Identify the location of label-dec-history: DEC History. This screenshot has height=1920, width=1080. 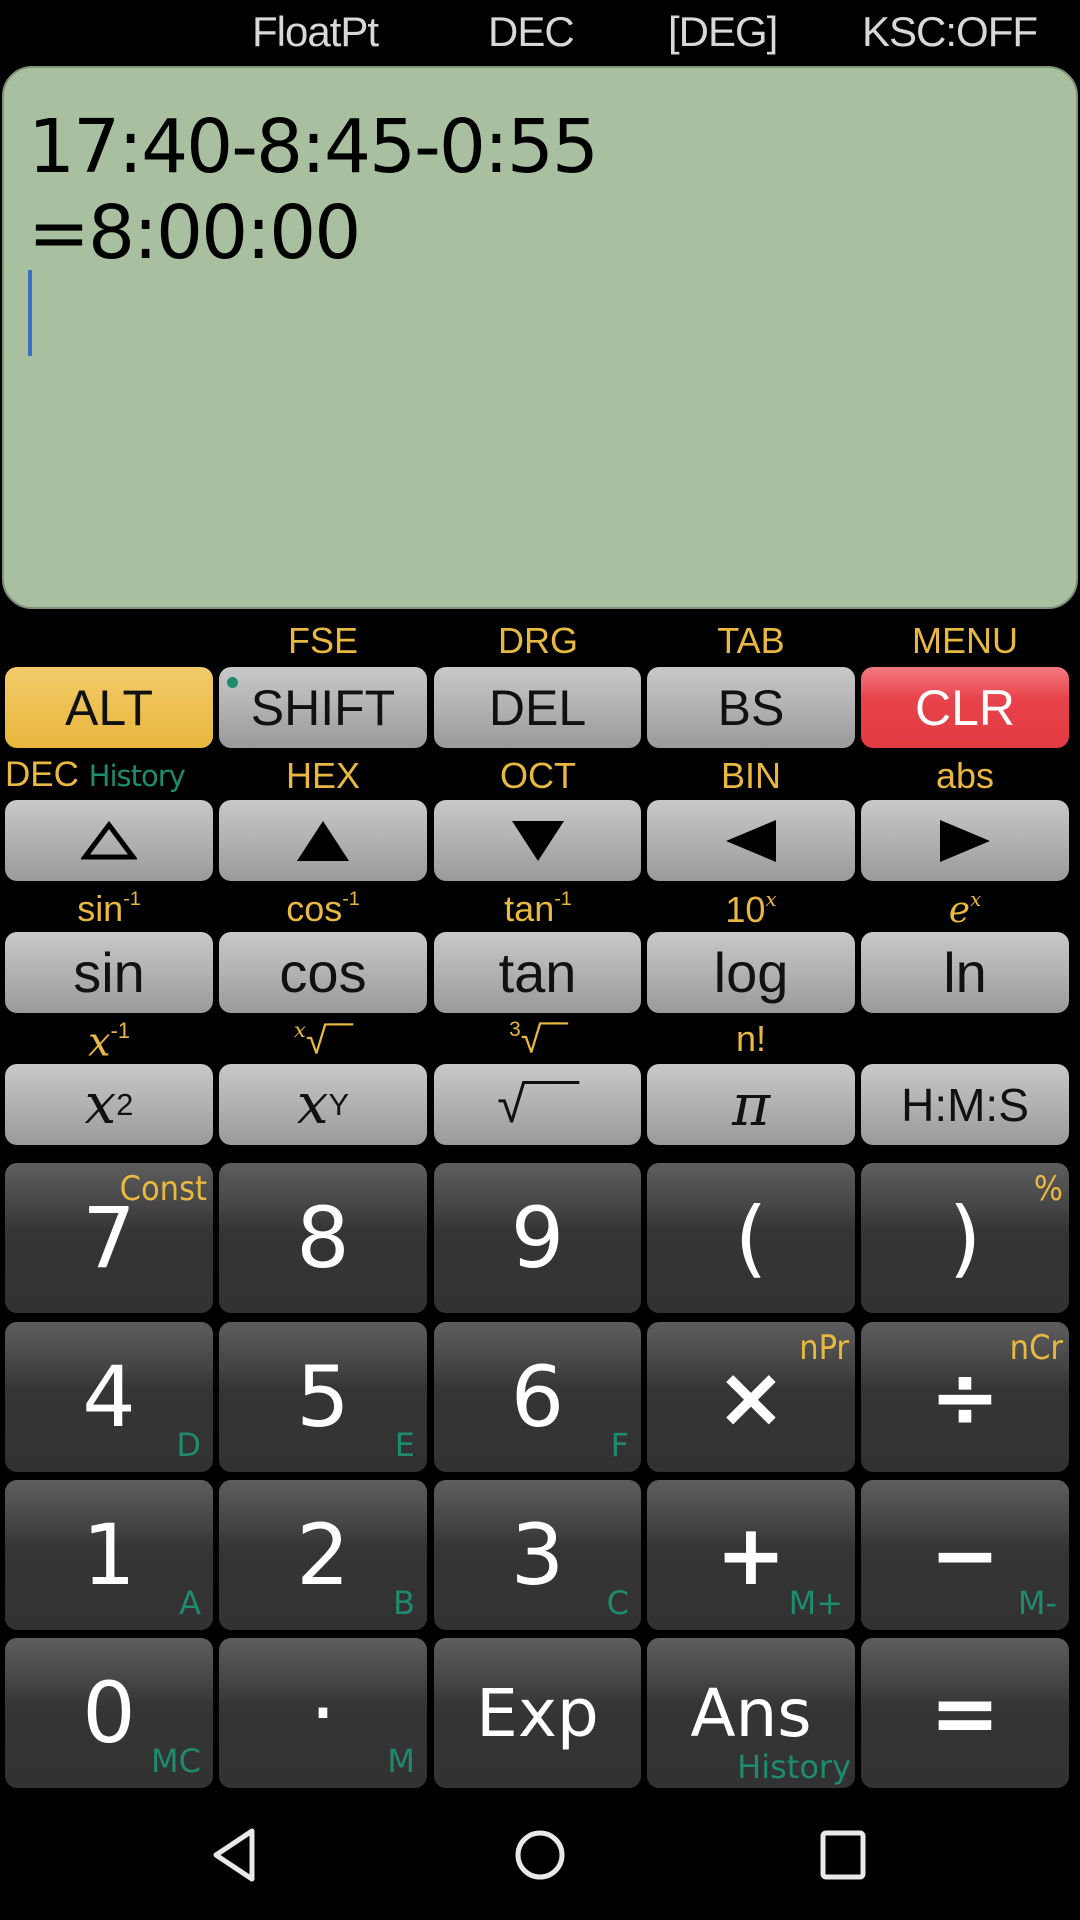
(112, 775).